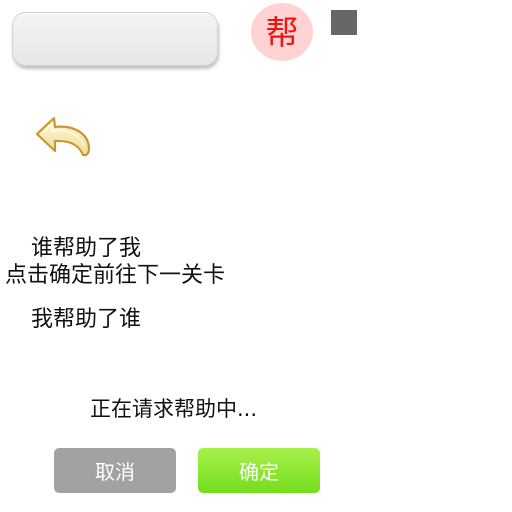 This screenshot has height=512, width=512. I want to click on cancel-button-label: 取消, so click(115, 472).